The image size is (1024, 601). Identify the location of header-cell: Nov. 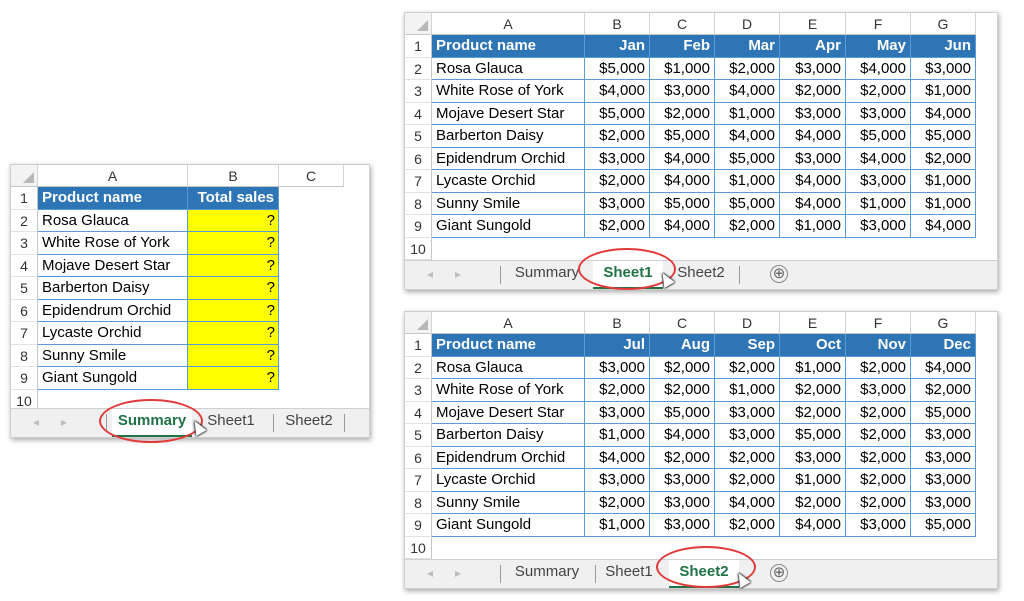
(878, 345).